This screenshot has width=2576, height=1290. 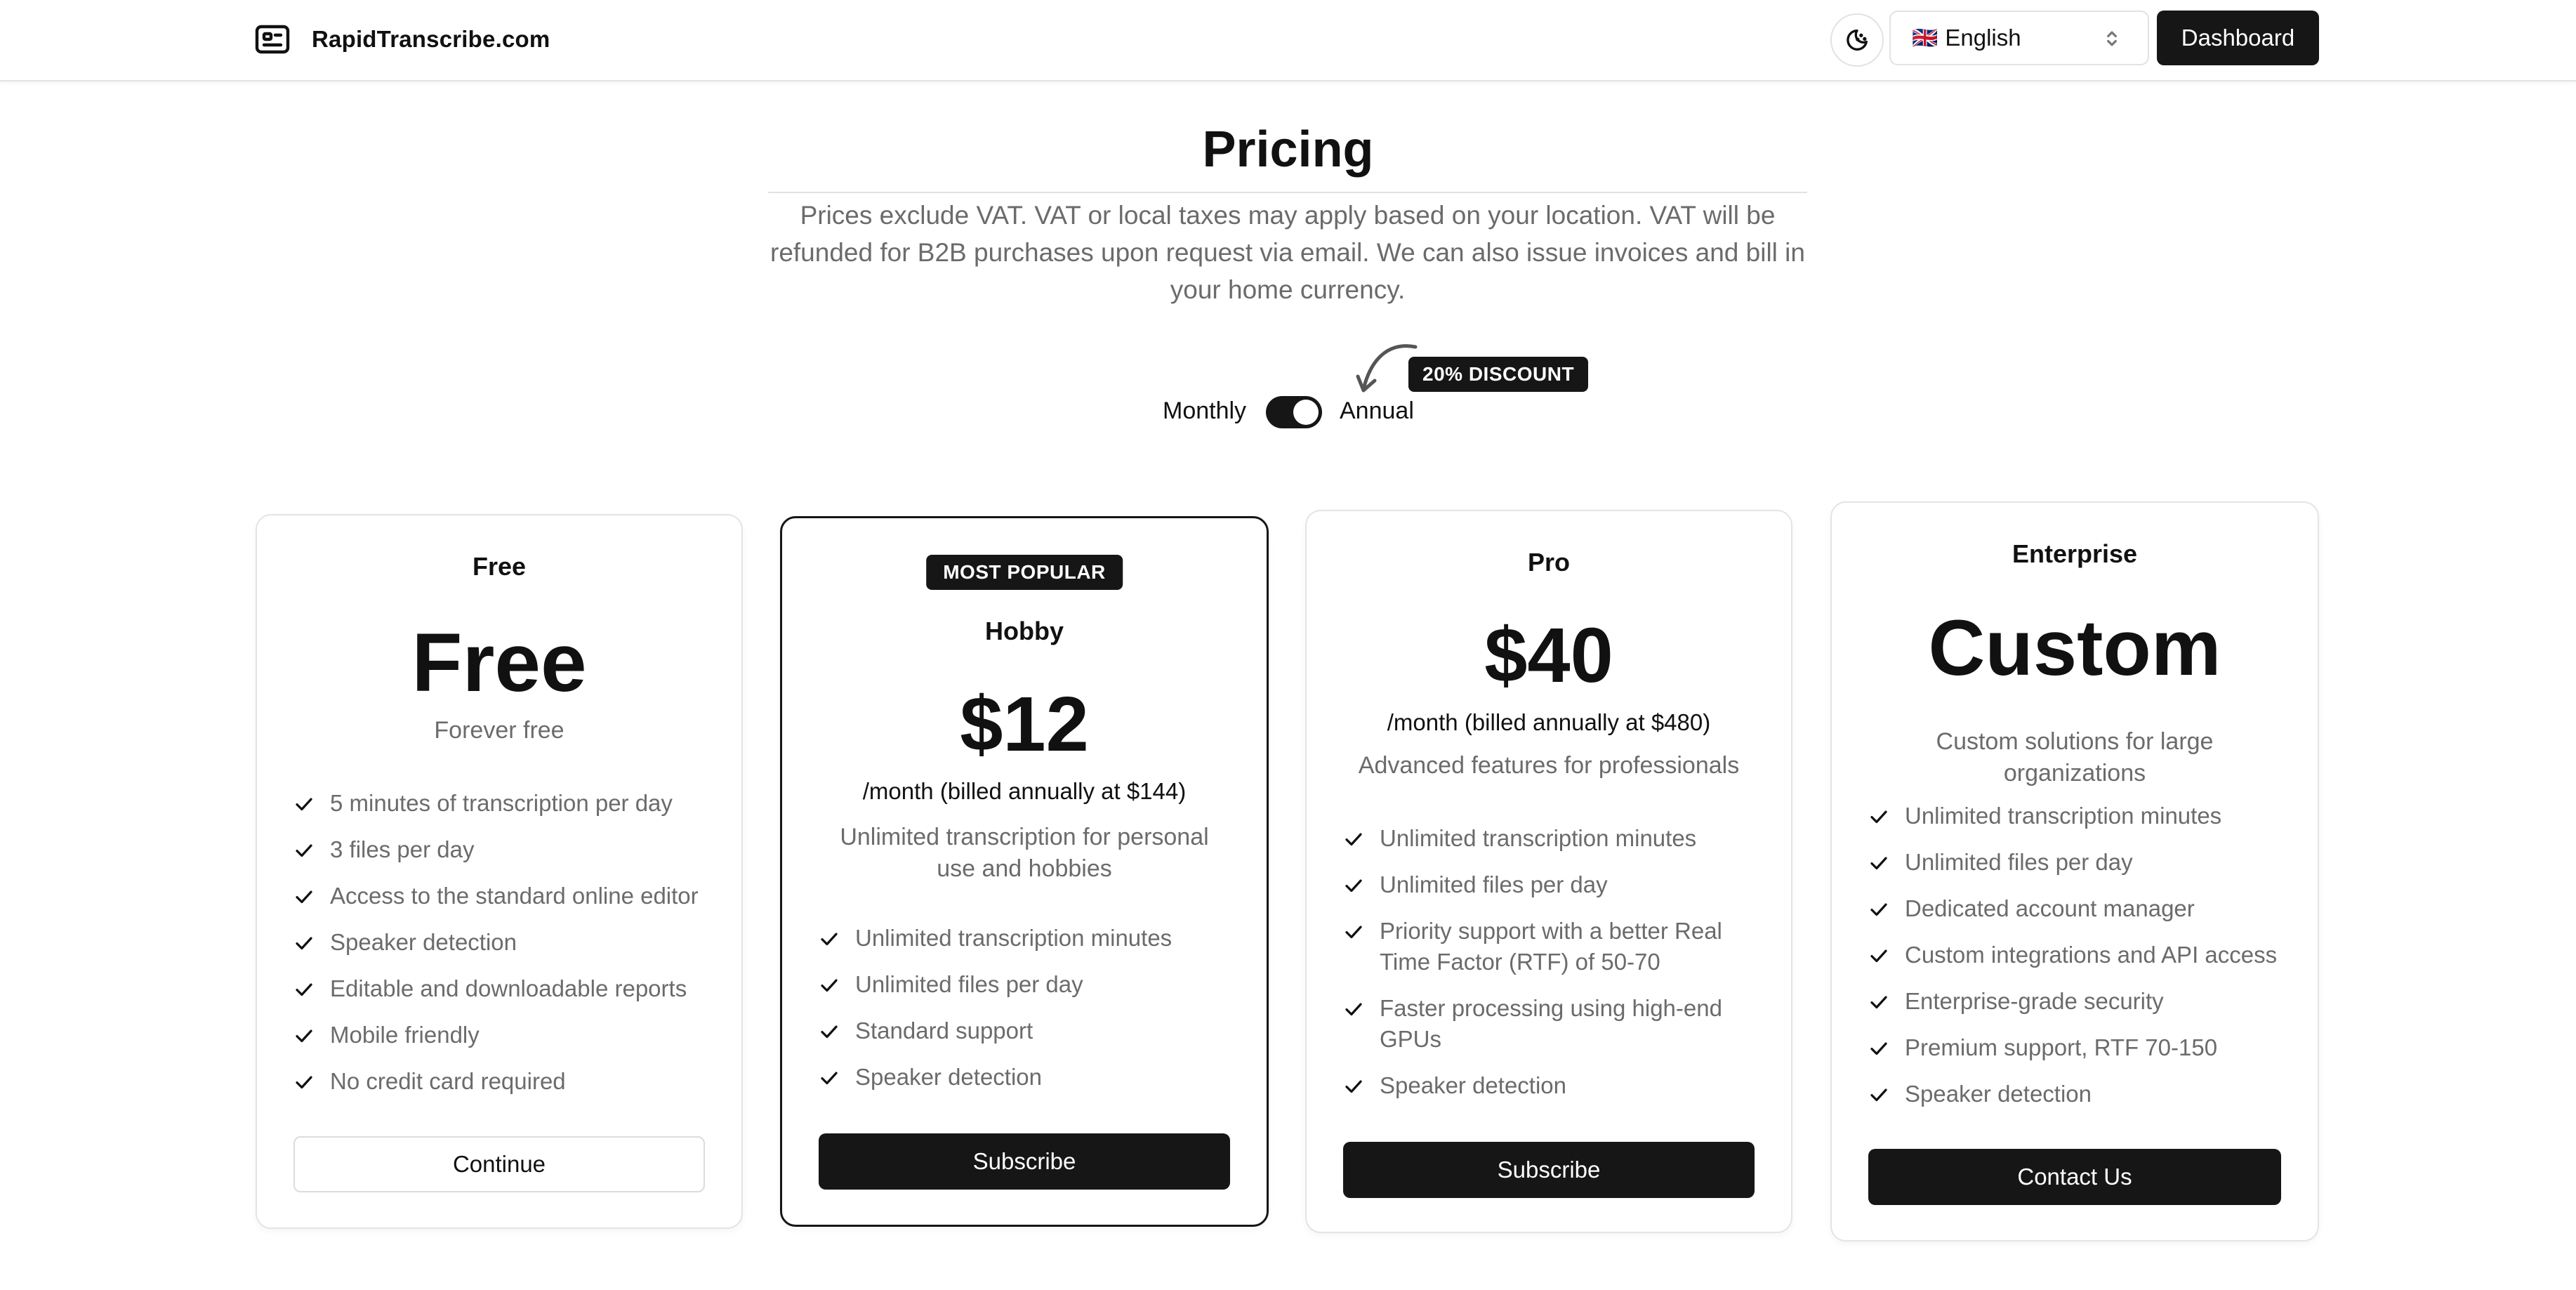 What do you see at coordinates (1306, 412) in the screenshot?
I see `toggle-knob` at bounding box center [1306, 412].